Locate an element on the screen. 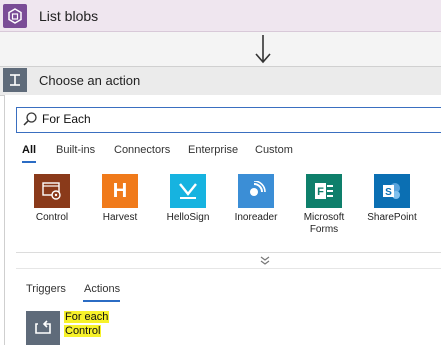  tab-custom: Custom is located at coordinates (274, 150).